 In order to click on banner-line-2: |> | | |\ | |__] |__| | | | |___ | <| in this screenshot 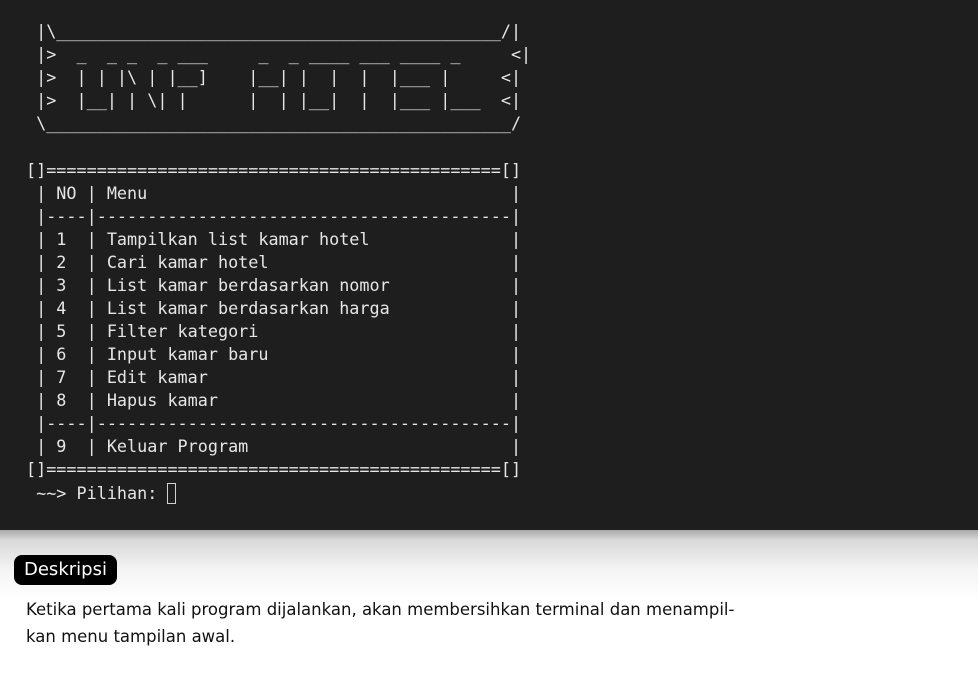, I will do `click(274, 77)`.